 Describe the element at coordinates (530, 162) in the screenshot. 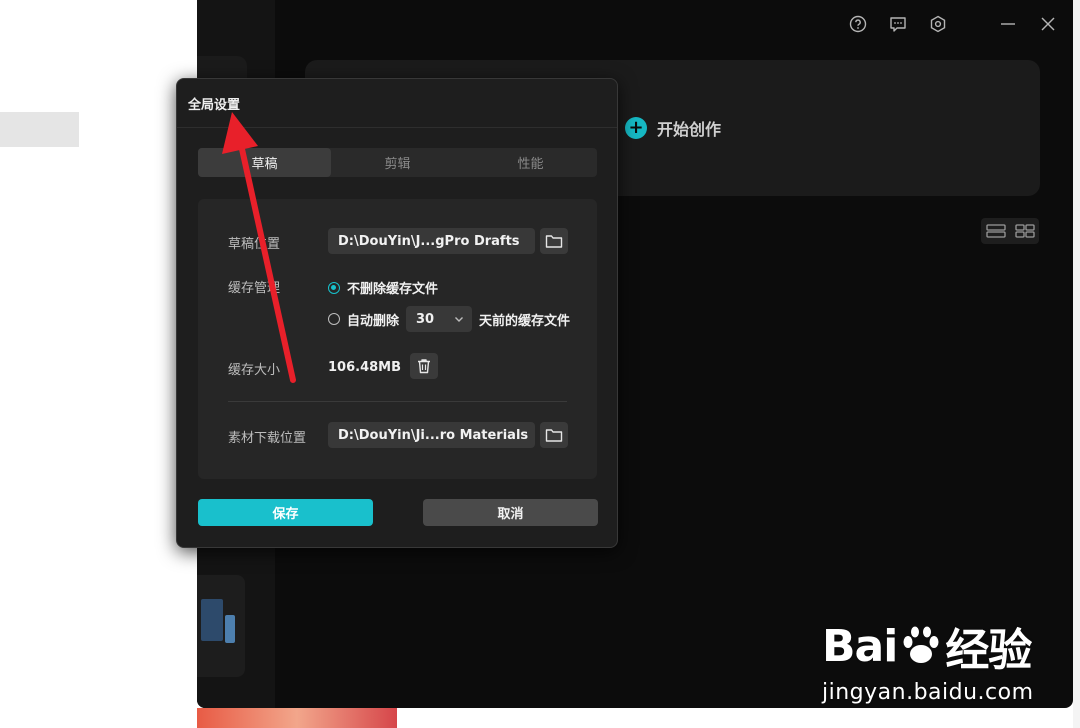

I see `tab-performance: 性能` at that location.